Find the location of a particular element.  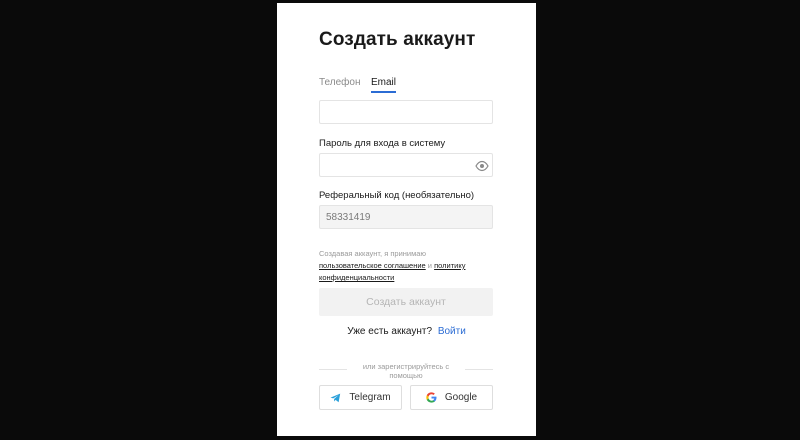

login-link: Войти is located at coordinates (452, 331).